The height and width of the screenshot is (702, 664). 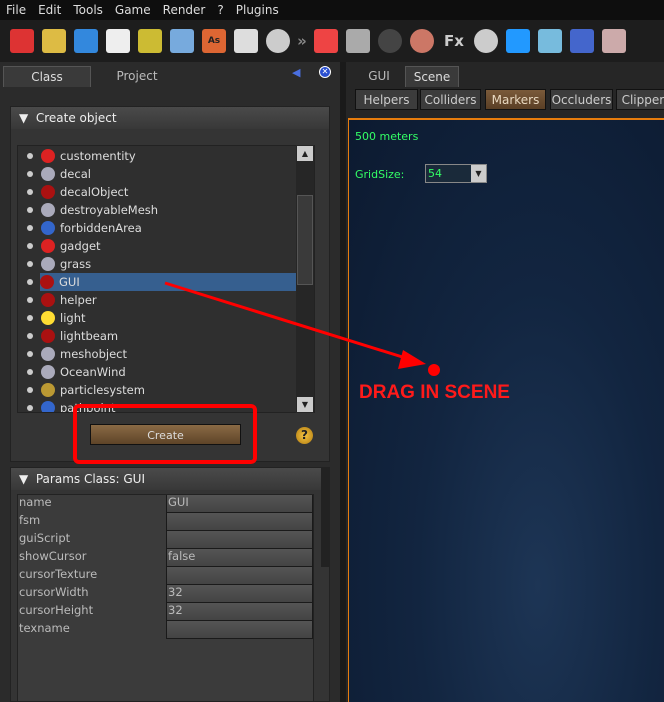 What do you see at coordinates (434, 392) in the screenshot?
I see `drag-in-scene-annotation: DRAG IN SCENE` at bounding box center [434, 392].